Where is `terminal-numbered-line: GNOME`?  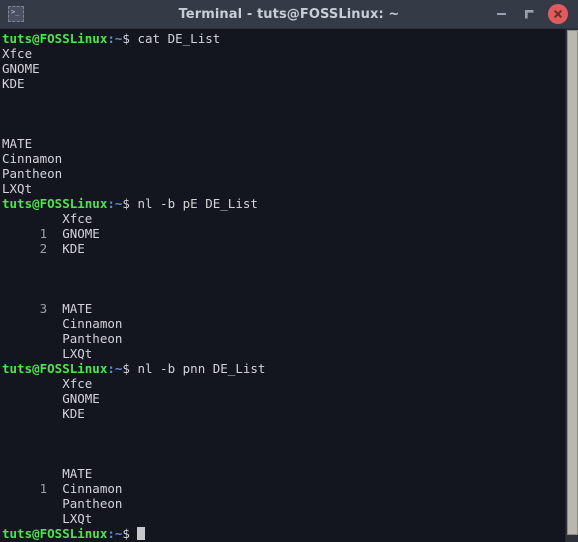 terminal-numbered-line: GNOME is located at coordinates (283, 398).